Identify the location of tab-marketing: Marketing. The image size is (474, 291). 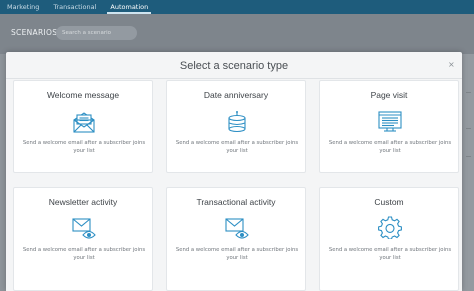
(23, 7).